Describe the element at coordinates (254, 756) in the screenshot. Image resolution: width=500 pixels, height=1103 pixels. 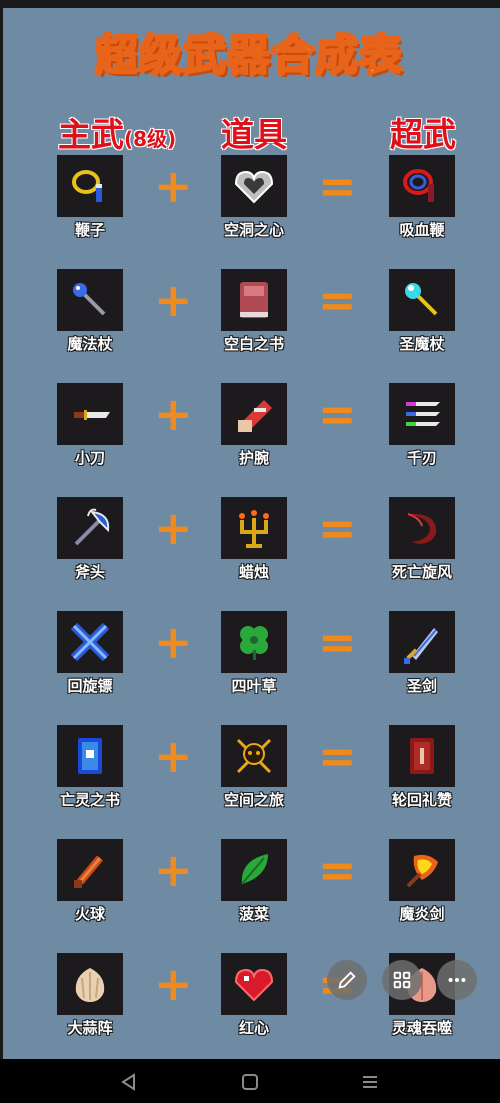
I see `skull-icon` at that location.